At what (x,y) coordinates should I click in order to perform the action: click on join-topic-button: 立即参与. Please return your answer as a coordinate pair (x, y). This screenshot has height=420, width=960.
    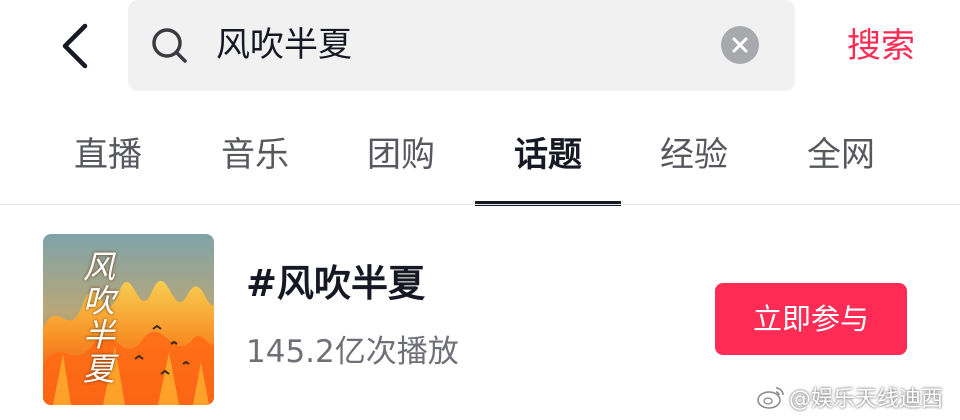
    Looking at the image, I should click on (811, 319).